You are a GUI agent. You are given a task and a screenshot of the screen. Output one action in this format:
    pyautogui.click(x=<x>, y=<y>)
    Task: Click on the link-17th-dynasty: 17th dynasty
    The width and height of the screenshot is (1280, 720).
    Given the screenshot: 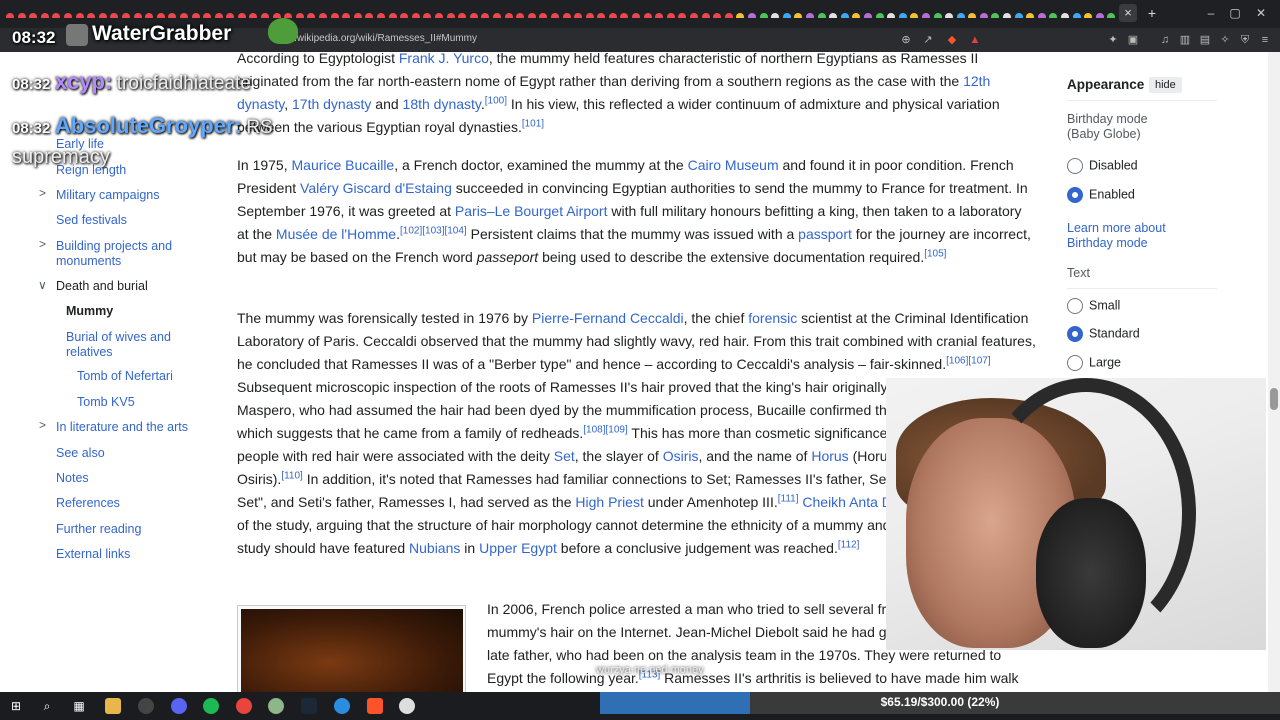 What is the action you would take?
    pyautogui.click(x=331, y=104)
    